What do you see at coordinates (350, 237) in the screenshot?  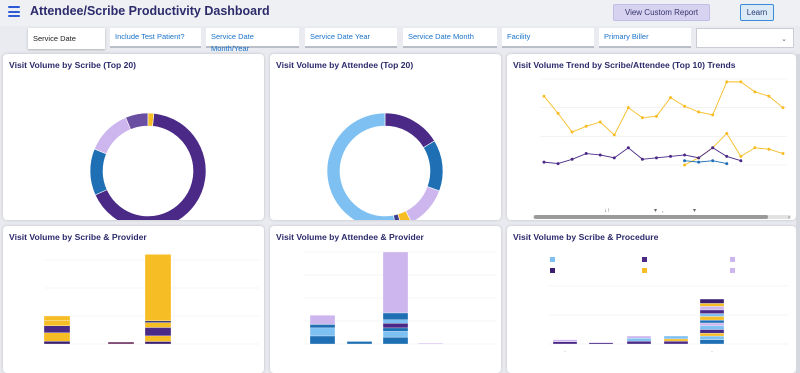 I see `panel-title: Visit Volume by Attendee & Provider` at bounding box center [350, 237].